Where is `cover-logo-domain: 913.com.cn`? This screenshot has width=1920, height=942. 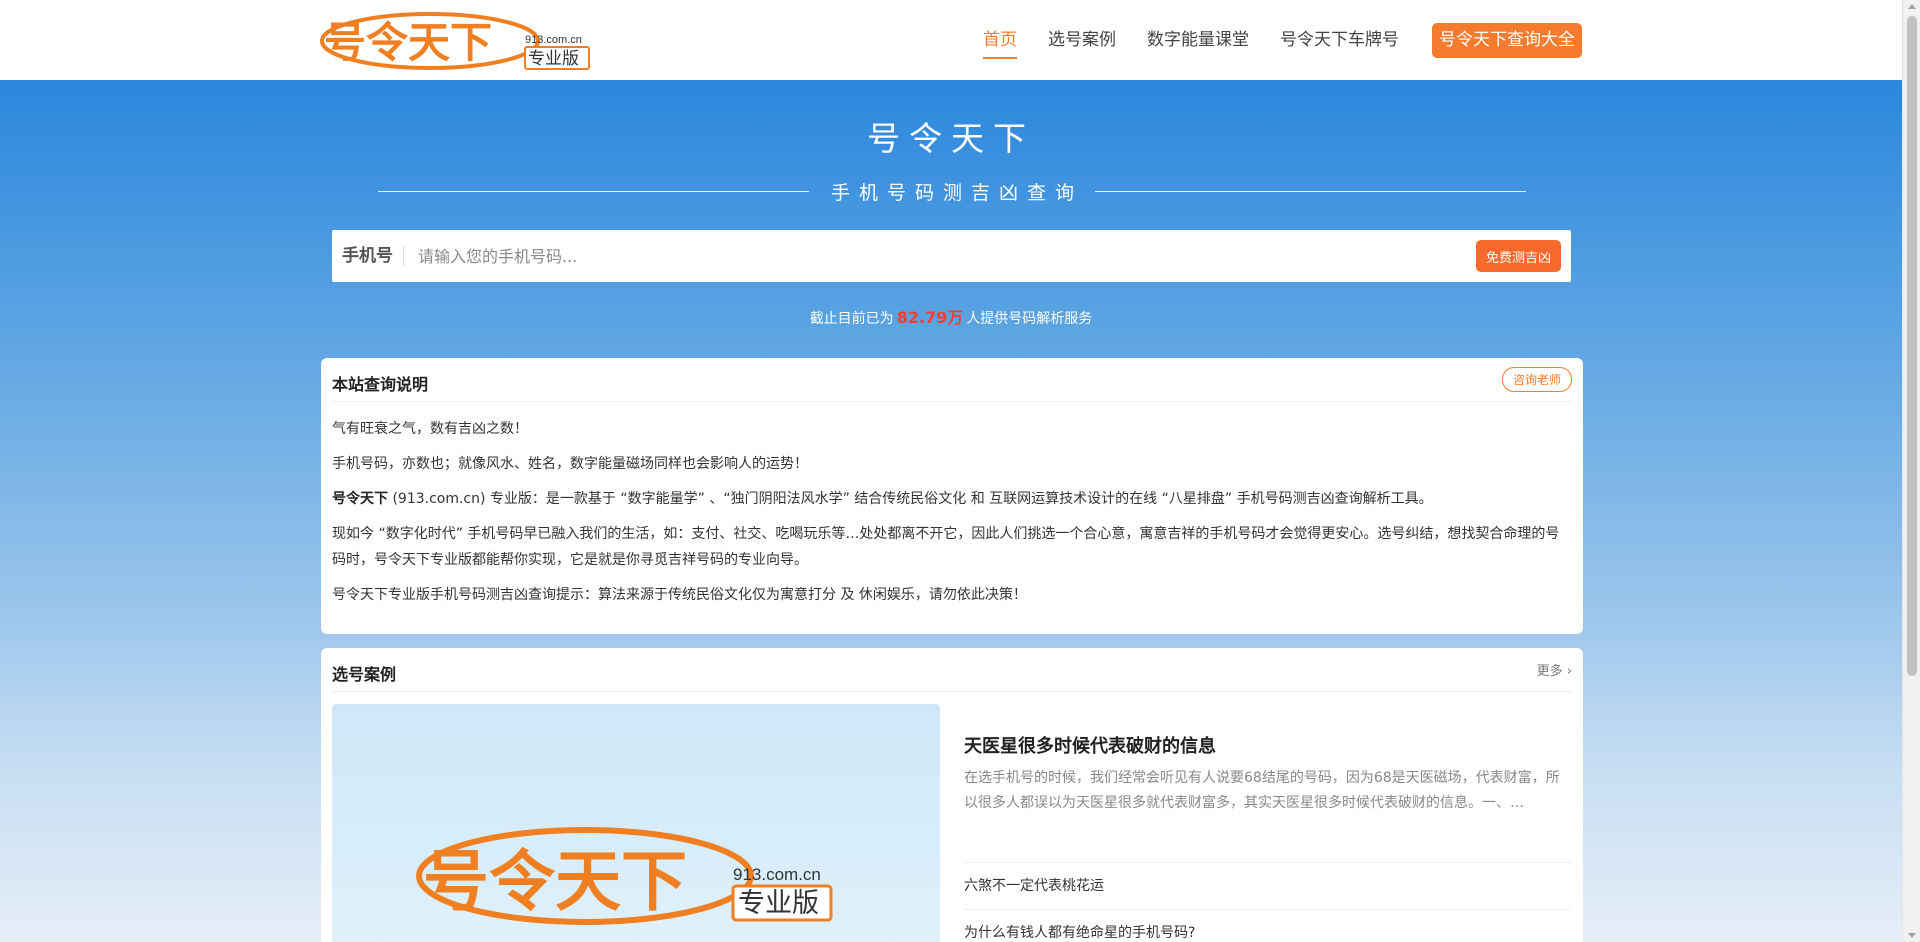
cover-logo-domain: 913.com.cn is located at coordinates (777, 874).